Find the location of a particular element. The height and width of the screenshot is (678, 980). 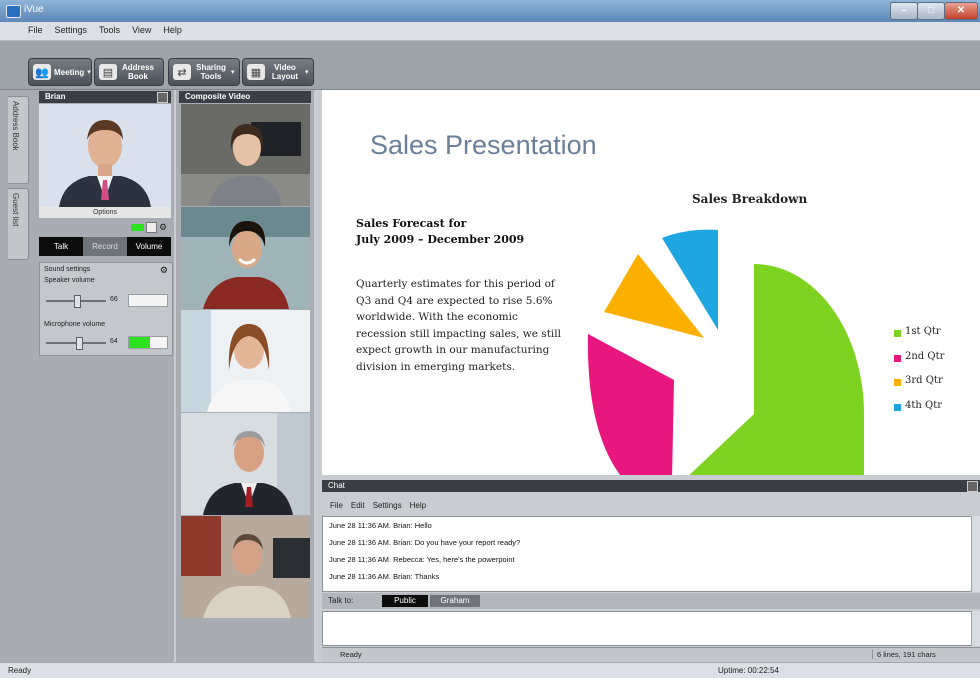

sharing-tools-button: ⇄ Sharing Tools ▾ is located at coordinates (204, 72).